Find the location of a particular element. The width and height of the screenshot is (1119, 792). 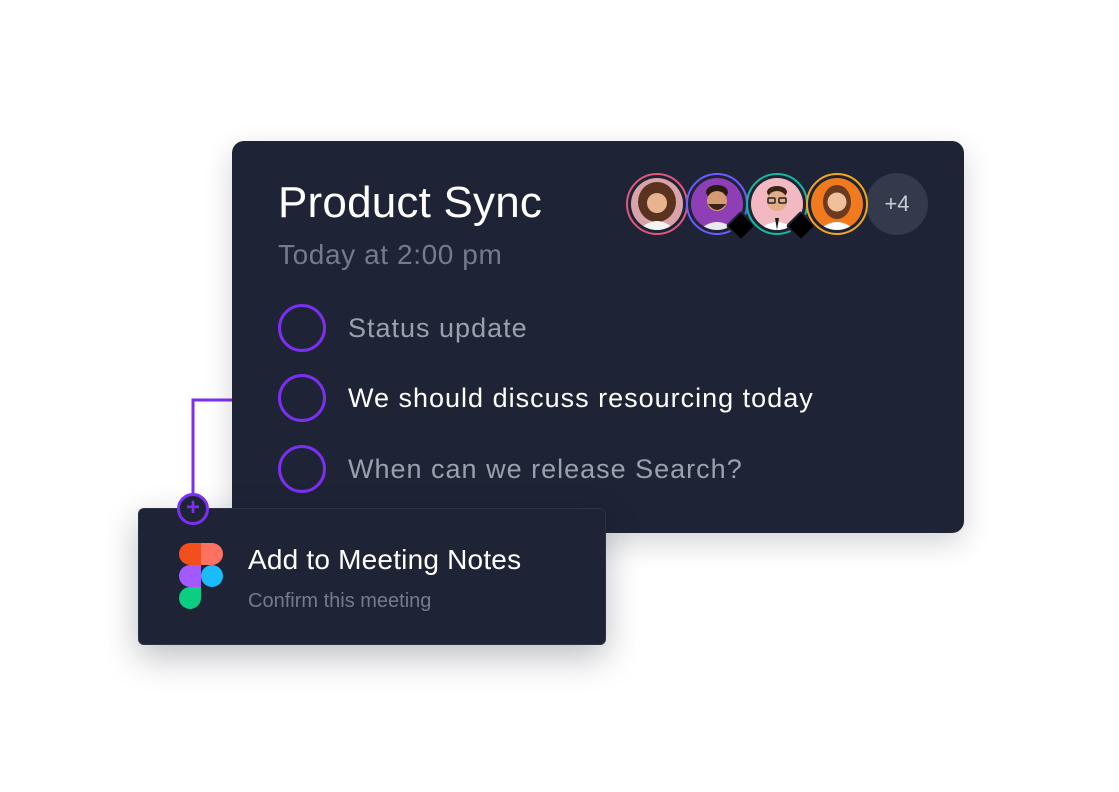

agenda-item: Status update is located at coordinates (598, 329).